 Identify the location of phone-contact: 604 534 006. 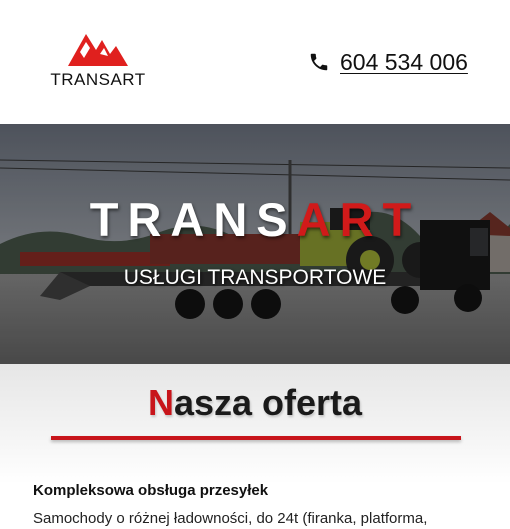
(388, 62).